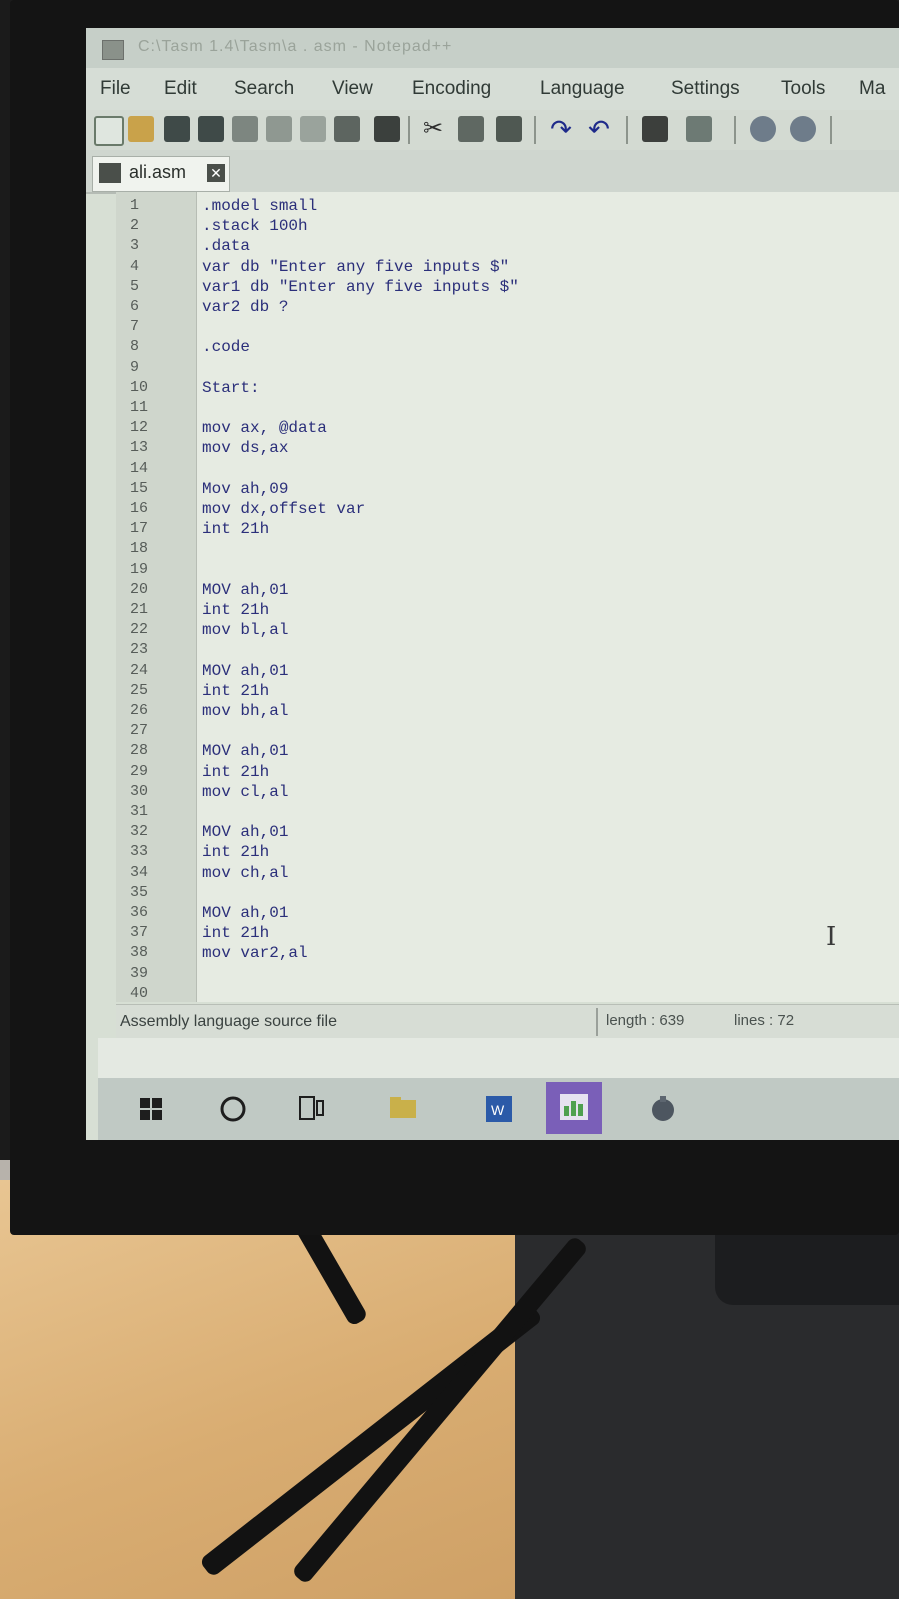  I want to click on app-button, so click(663, 1109).